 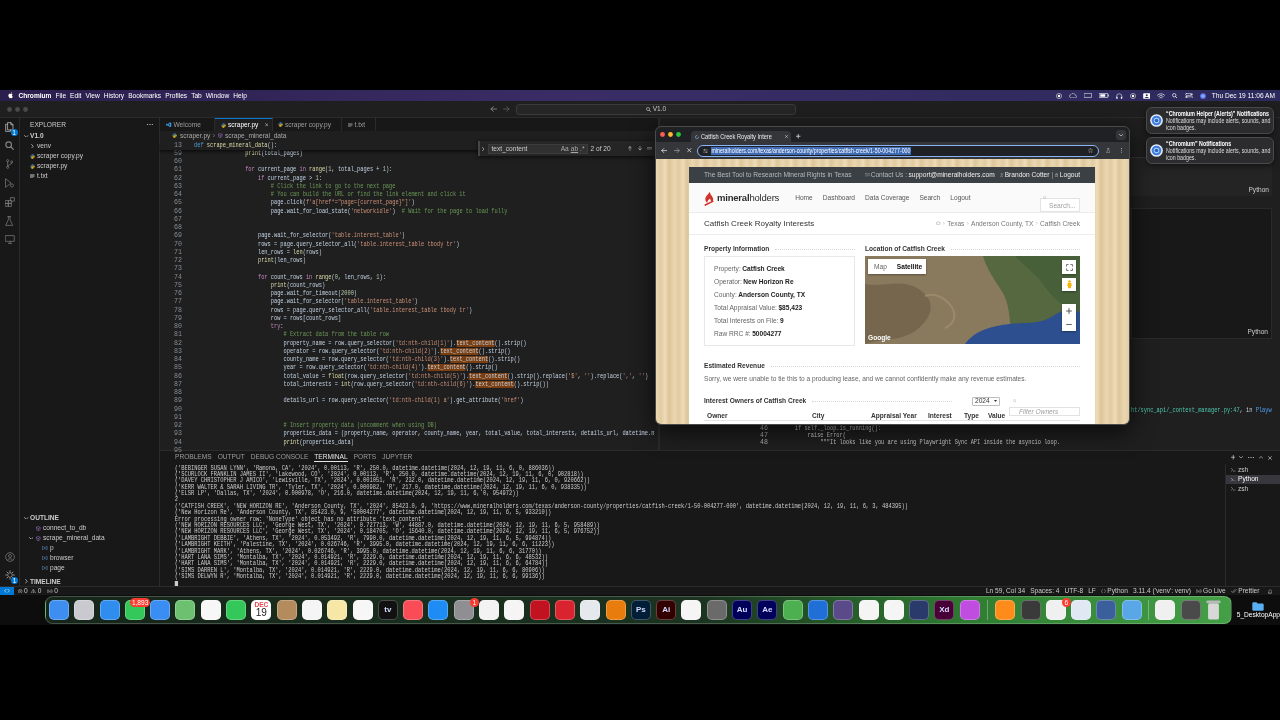 What do you see at coordinates (9, 239) in the screenshot?
I see `monitor-icon` at bounding box center [9, 239].